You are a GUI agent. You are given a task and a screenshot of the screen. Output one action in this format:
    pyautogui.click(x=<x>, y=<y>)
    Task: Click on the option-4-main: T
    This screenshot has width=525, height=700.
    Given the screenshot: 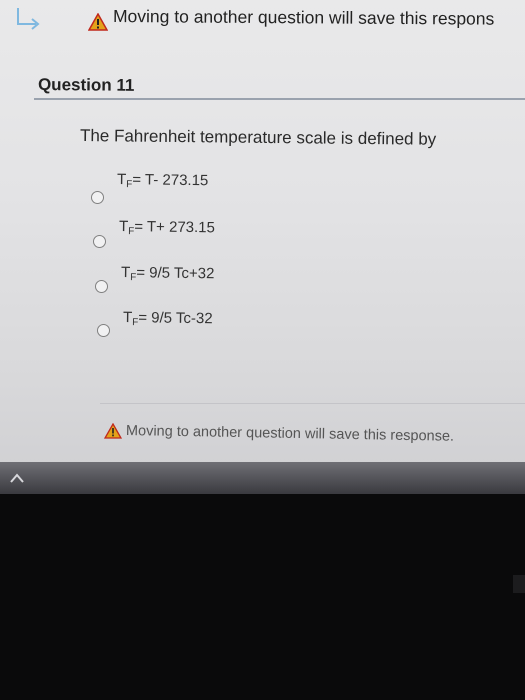 What is the action you would take?
    pyautogui.click(x=127, y=318)
    